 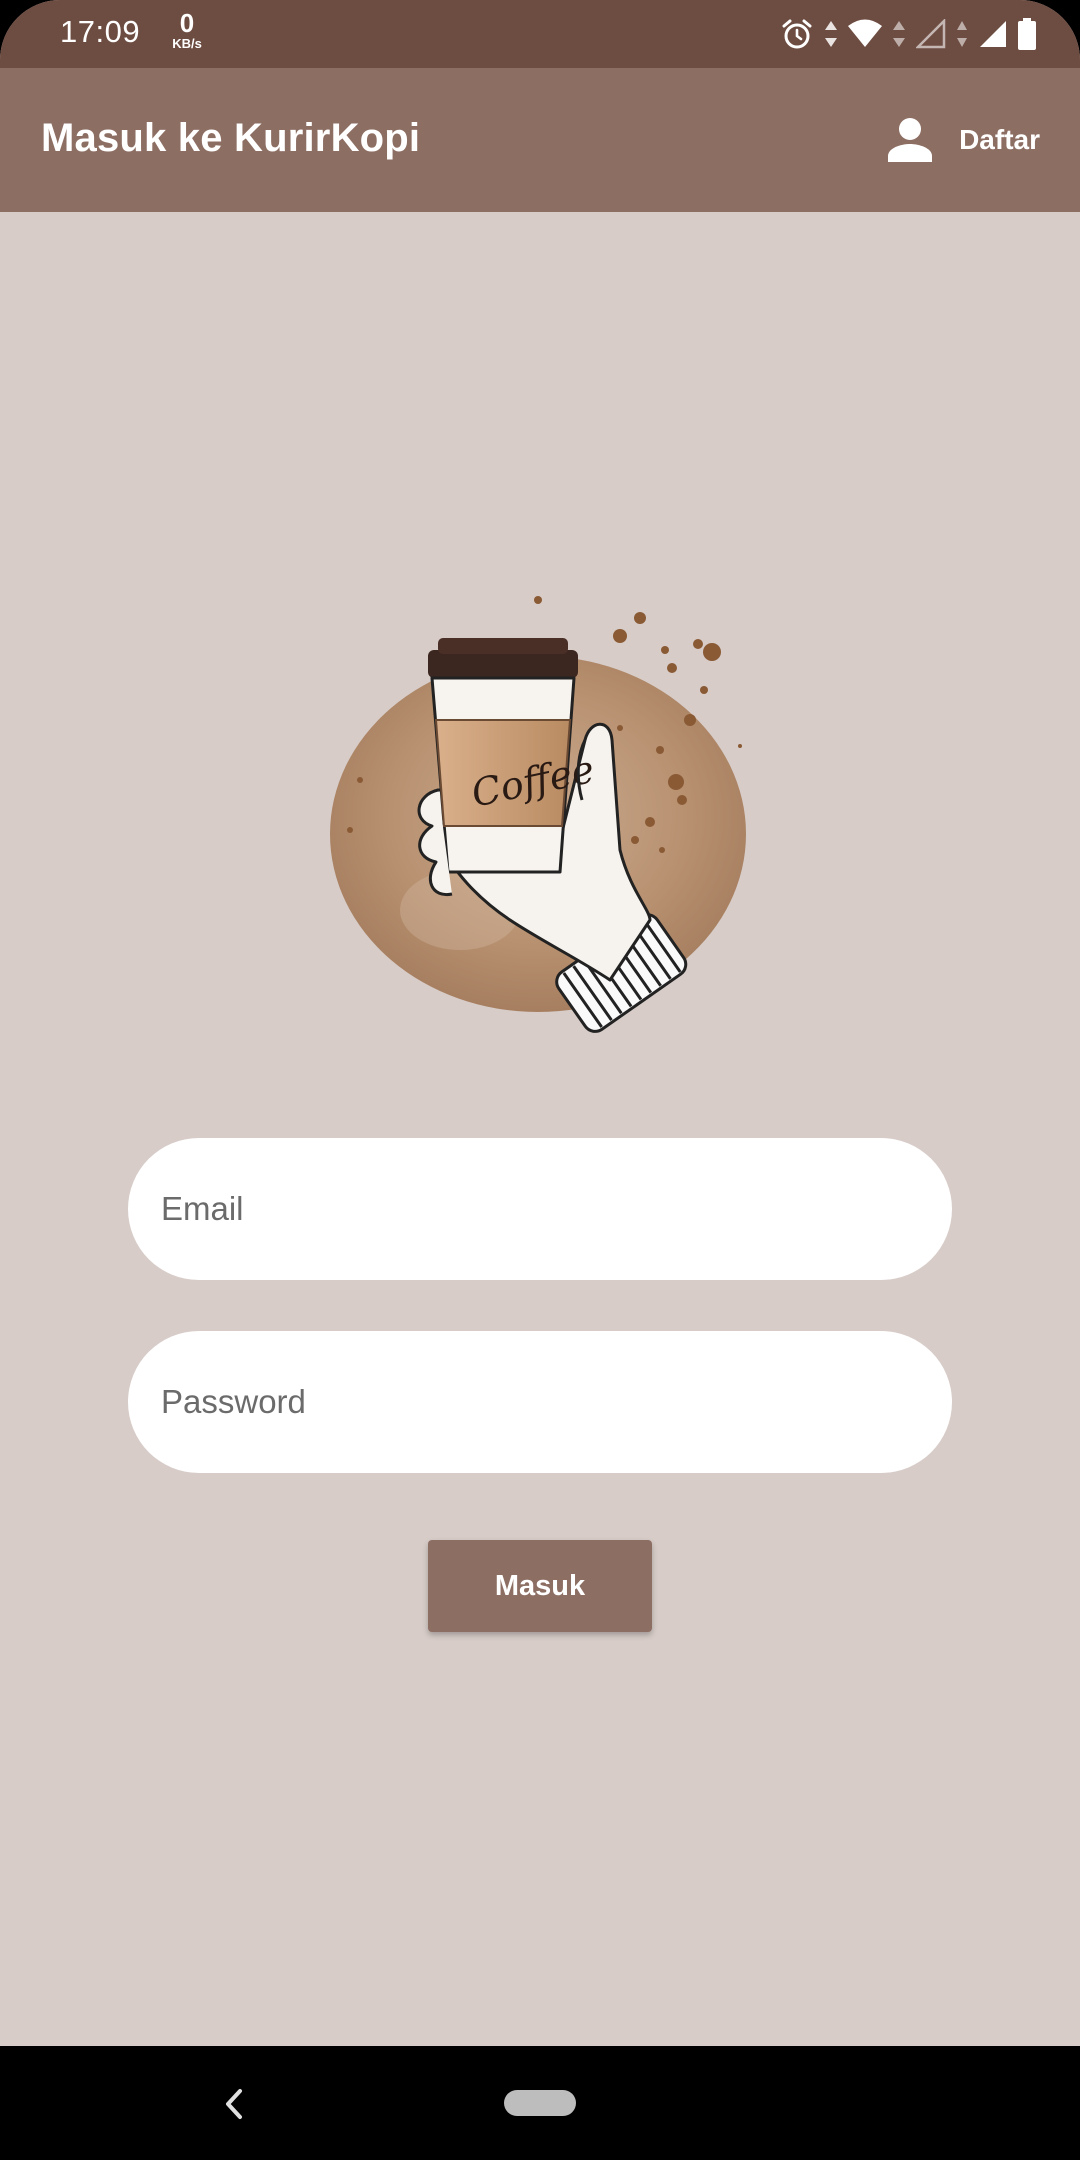 What do you see at coordinates (999, 139) in the screenshot?
I see `register-label: Daftar` at bounding box center [999, 139].